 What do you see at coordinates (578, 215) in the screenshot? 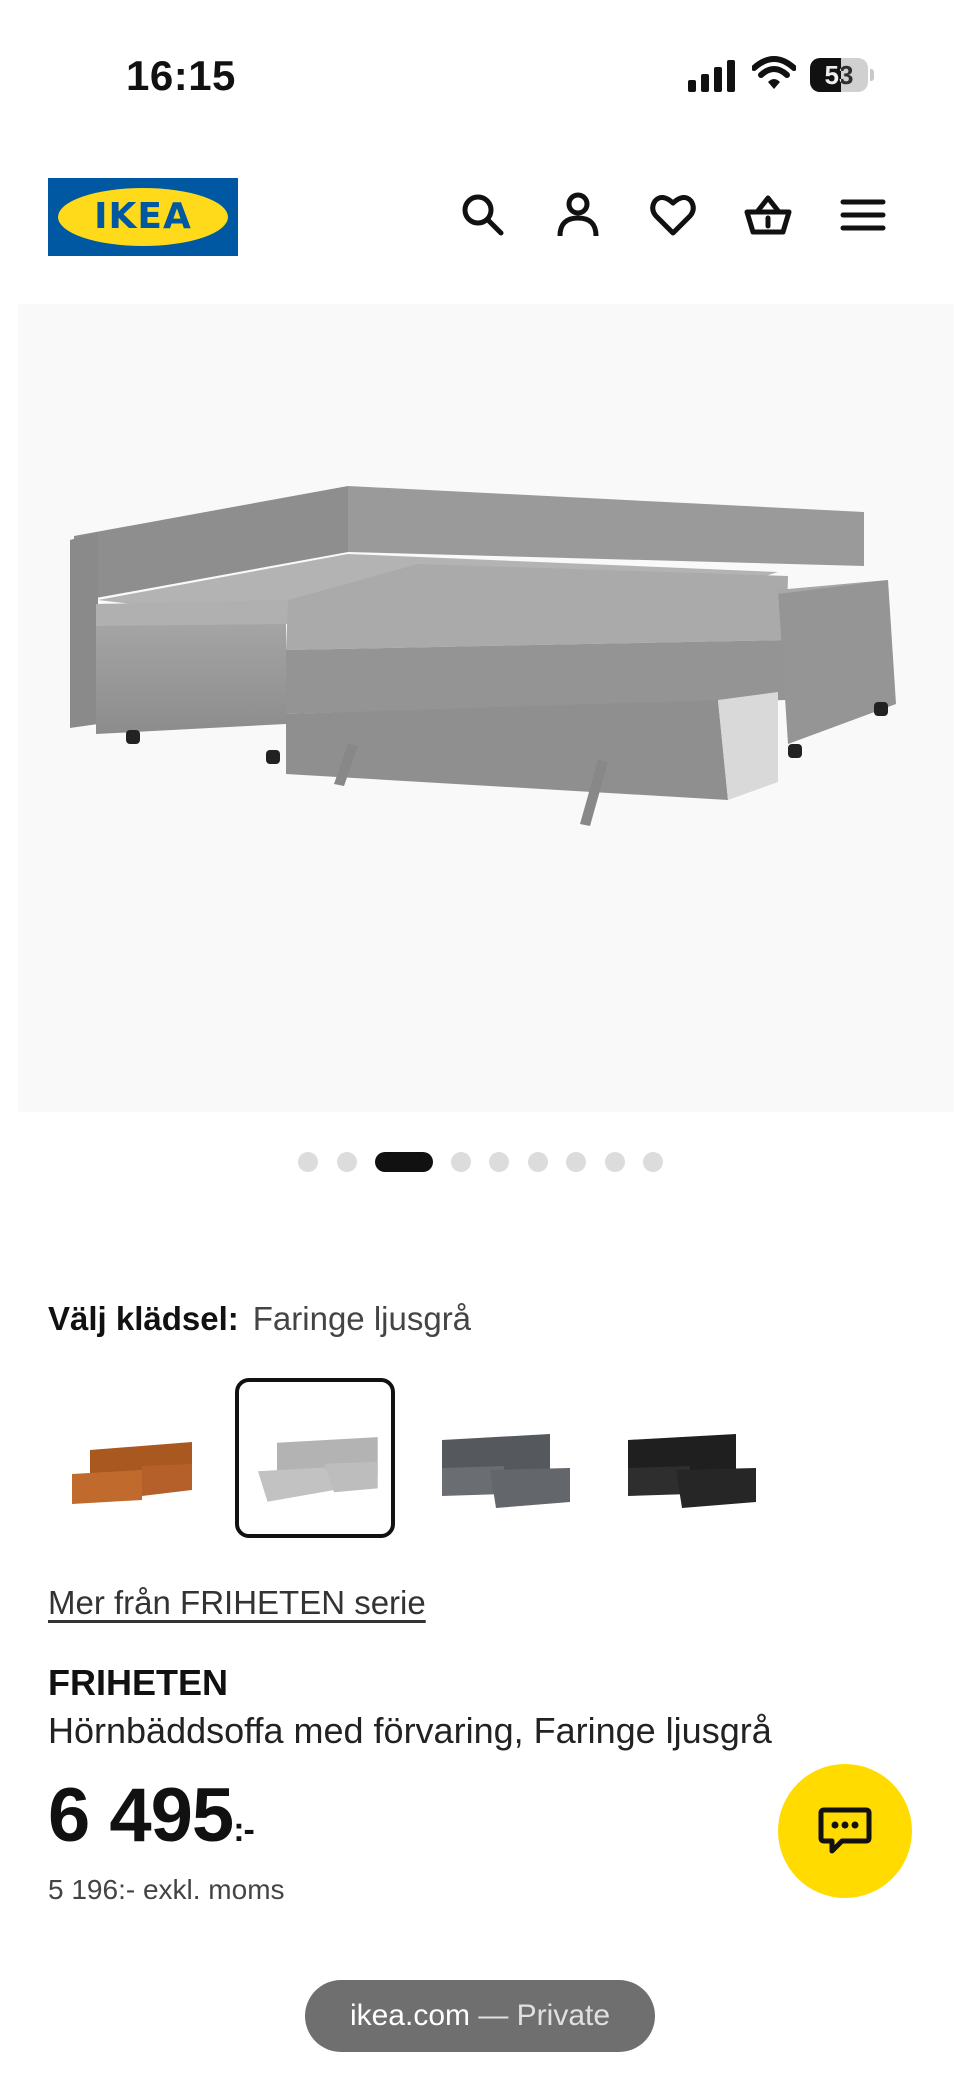
I see `account-icon` at bounding box center [578, 215].